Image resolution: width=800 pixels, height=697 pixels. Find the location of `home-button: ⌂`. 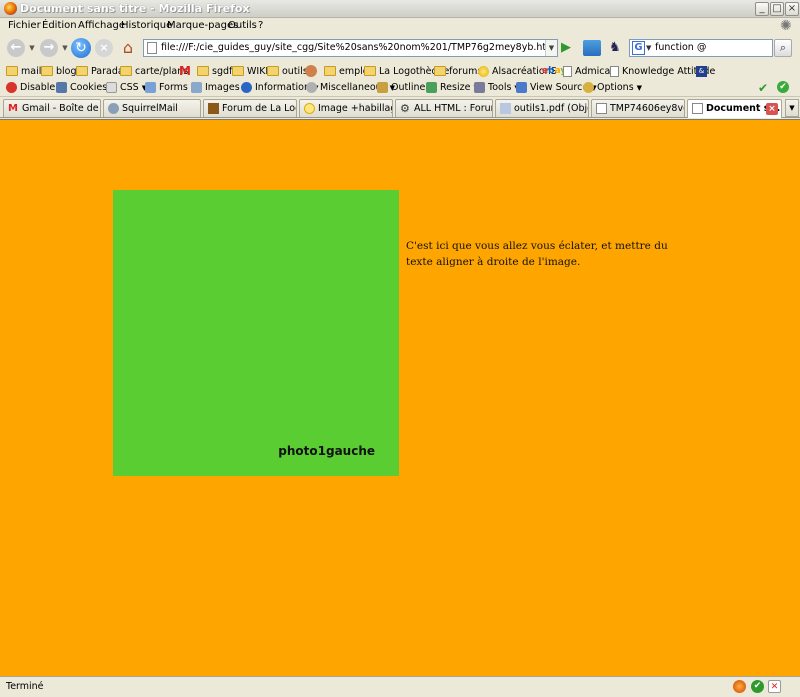

home-button: ⌂ is located at coordinates (128, 48).